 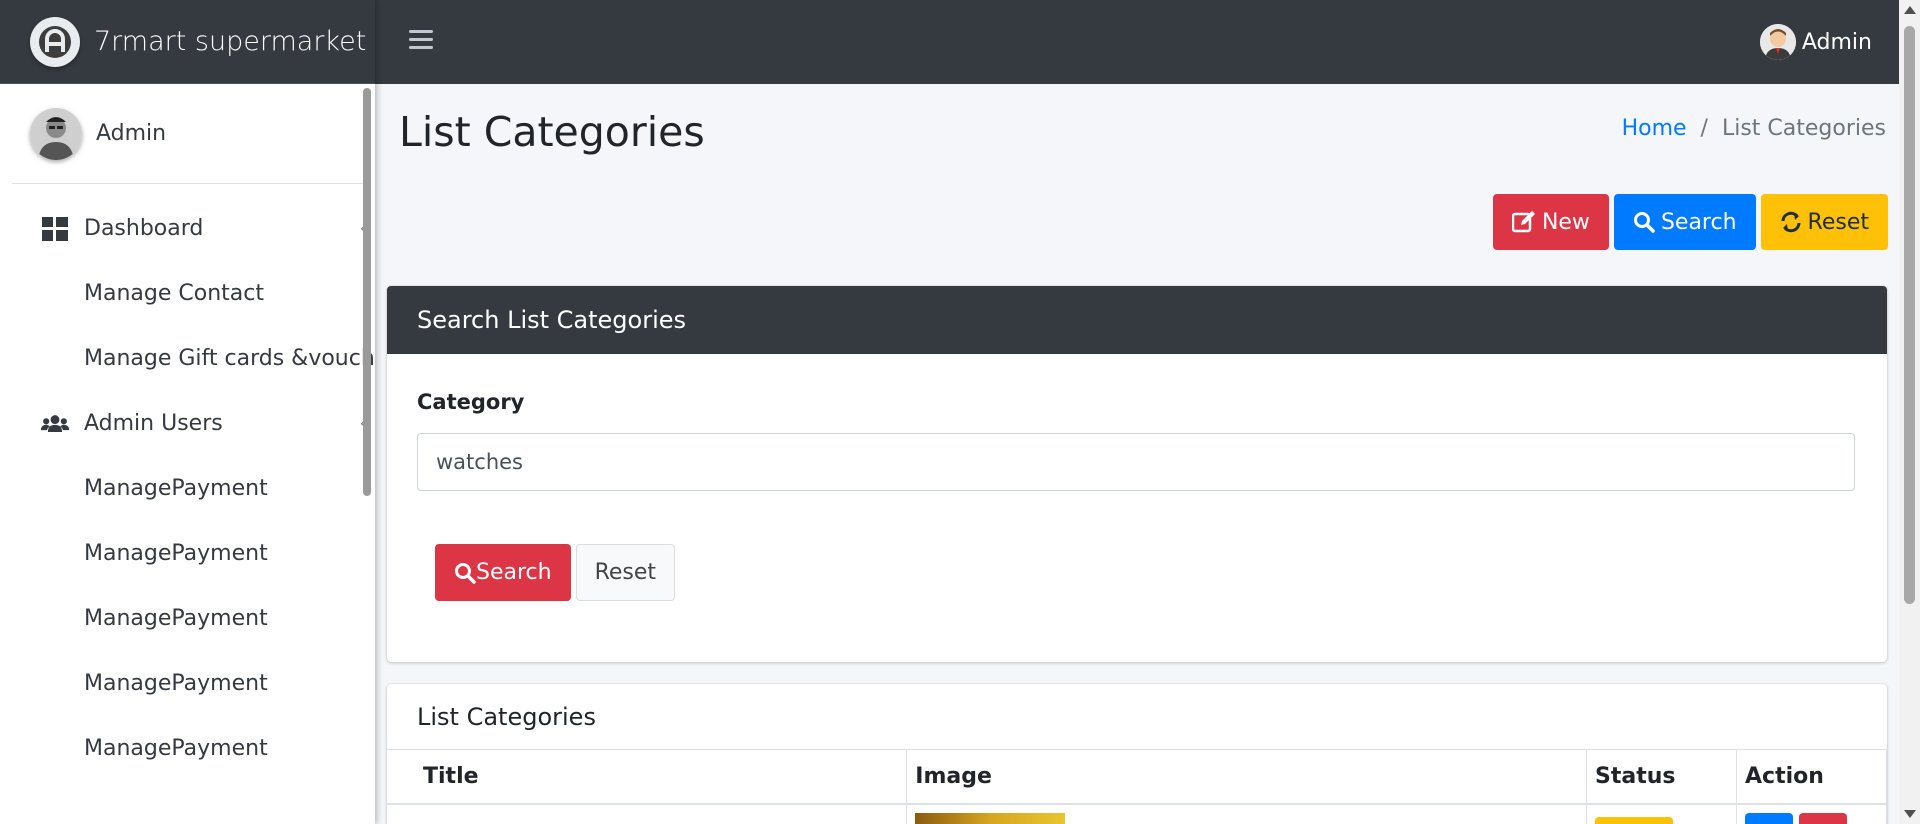 What do you see at coordinates (55, 41) in the screenshot?
I see `brand-logo-icon` at bounding box center [55, 41].